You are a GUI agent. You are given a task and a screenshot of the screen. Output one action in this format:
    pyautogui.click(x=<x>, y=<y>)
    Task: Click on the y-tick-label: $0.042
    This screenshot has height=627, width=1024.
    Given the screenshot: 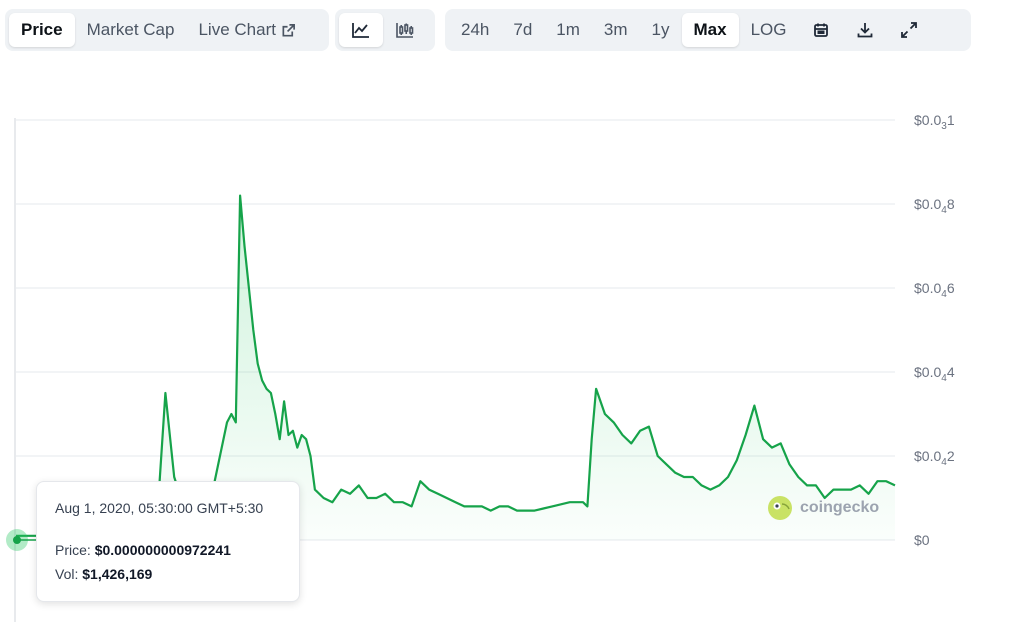 What is the action you would take?
    pyautogui.click(x=934, y=458)
    